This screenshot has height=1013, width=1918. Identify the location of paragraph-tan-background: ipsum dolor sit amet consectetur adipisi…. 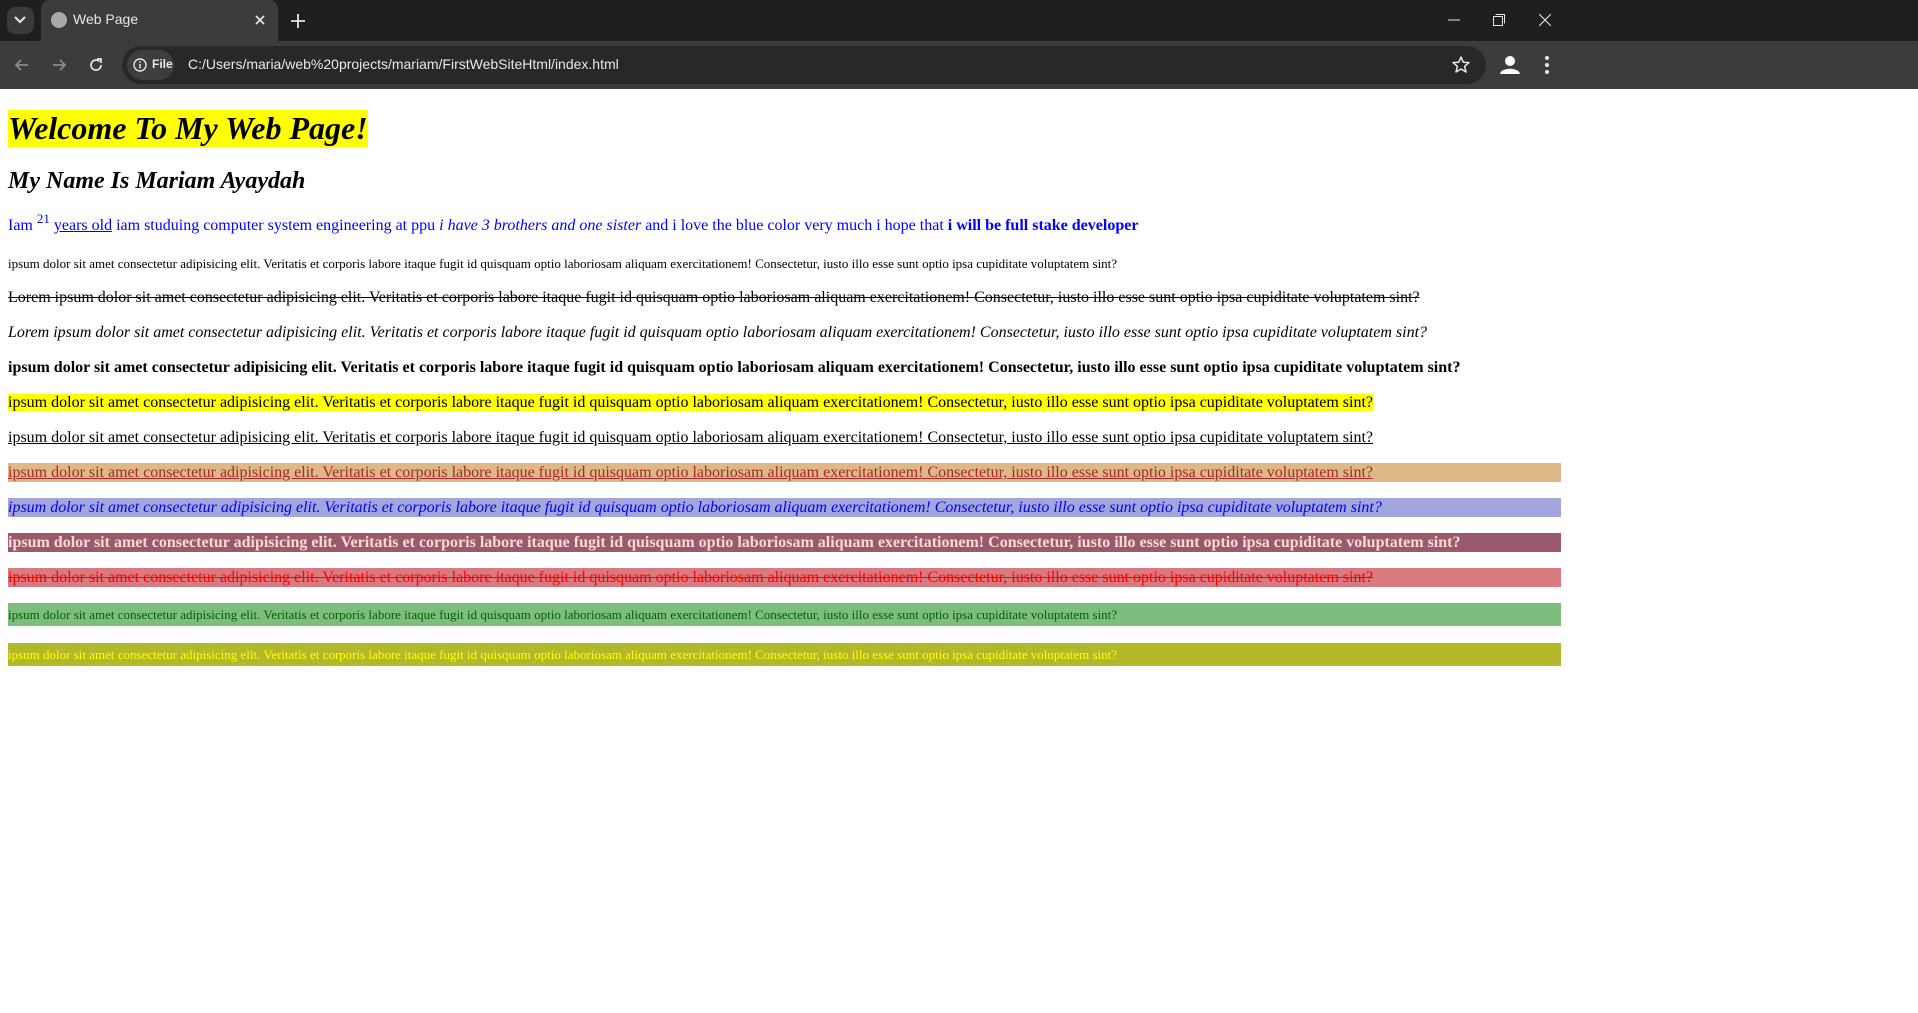
(784, 472).